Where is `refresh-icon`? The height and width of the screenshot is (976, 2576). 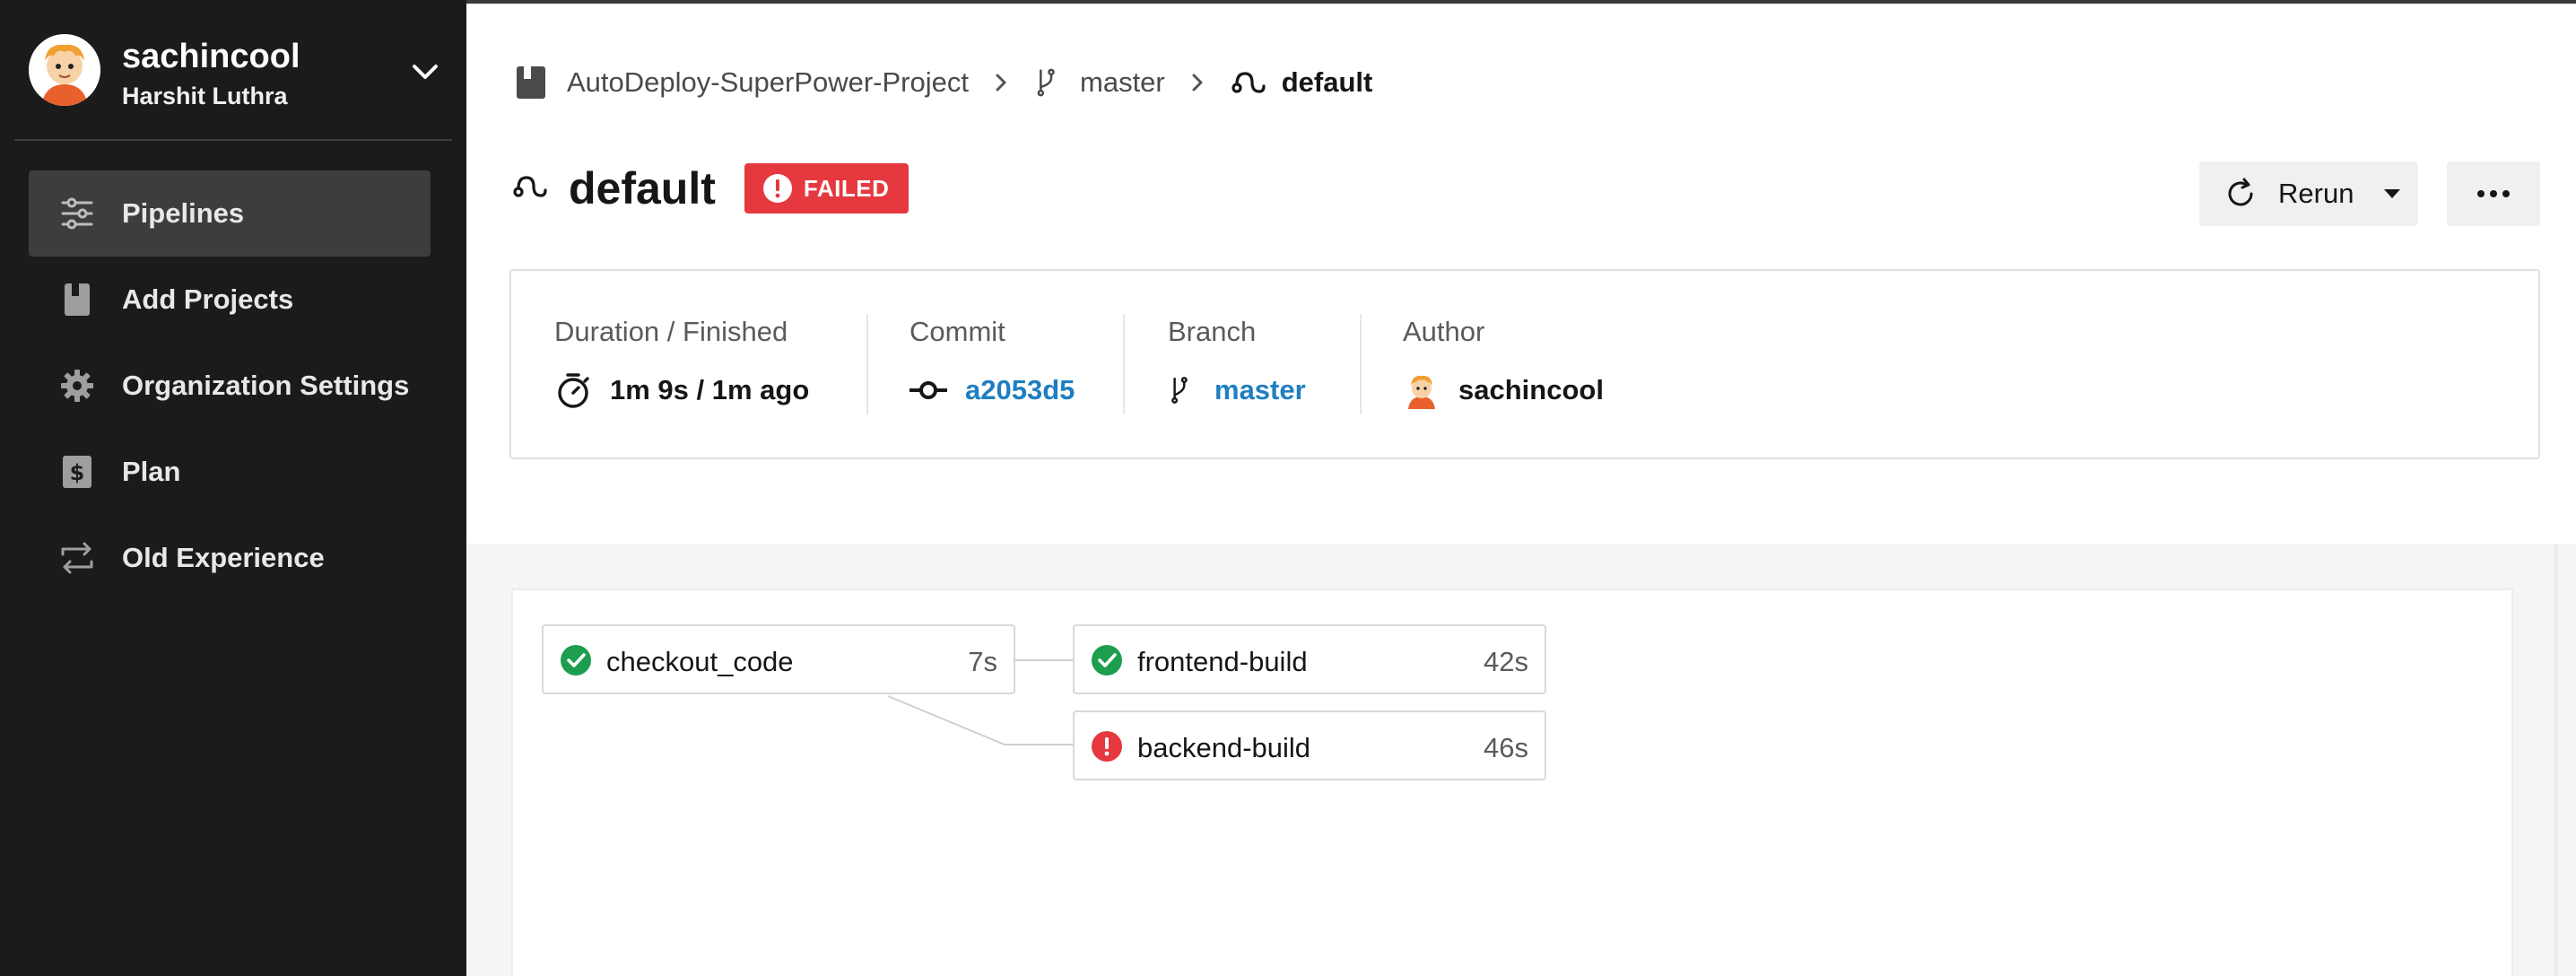 refresh-icon is located at coordinates (2240, 192).